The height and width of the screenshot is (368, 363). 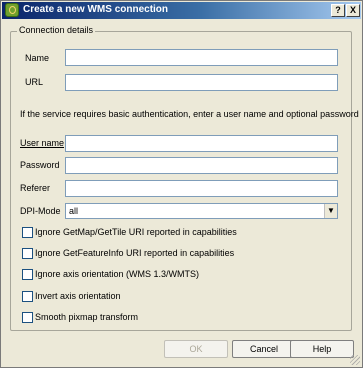 I want to click on name-input, so click(x=201, y=57).